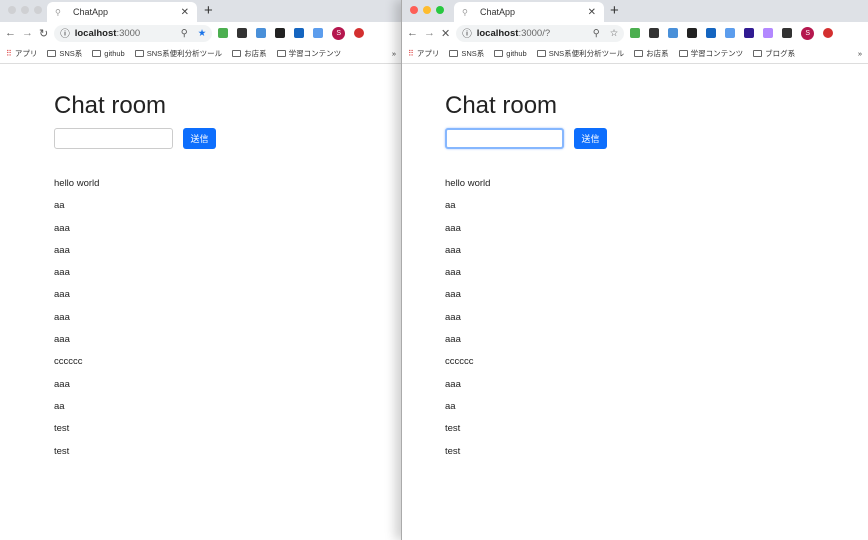 This screenshot has height=540, width=868. Describe the element at coordinates (133, 33) in the screenshot. I see `address-bar: ⓘ localhost:3000 ⚲ ★` at that location.